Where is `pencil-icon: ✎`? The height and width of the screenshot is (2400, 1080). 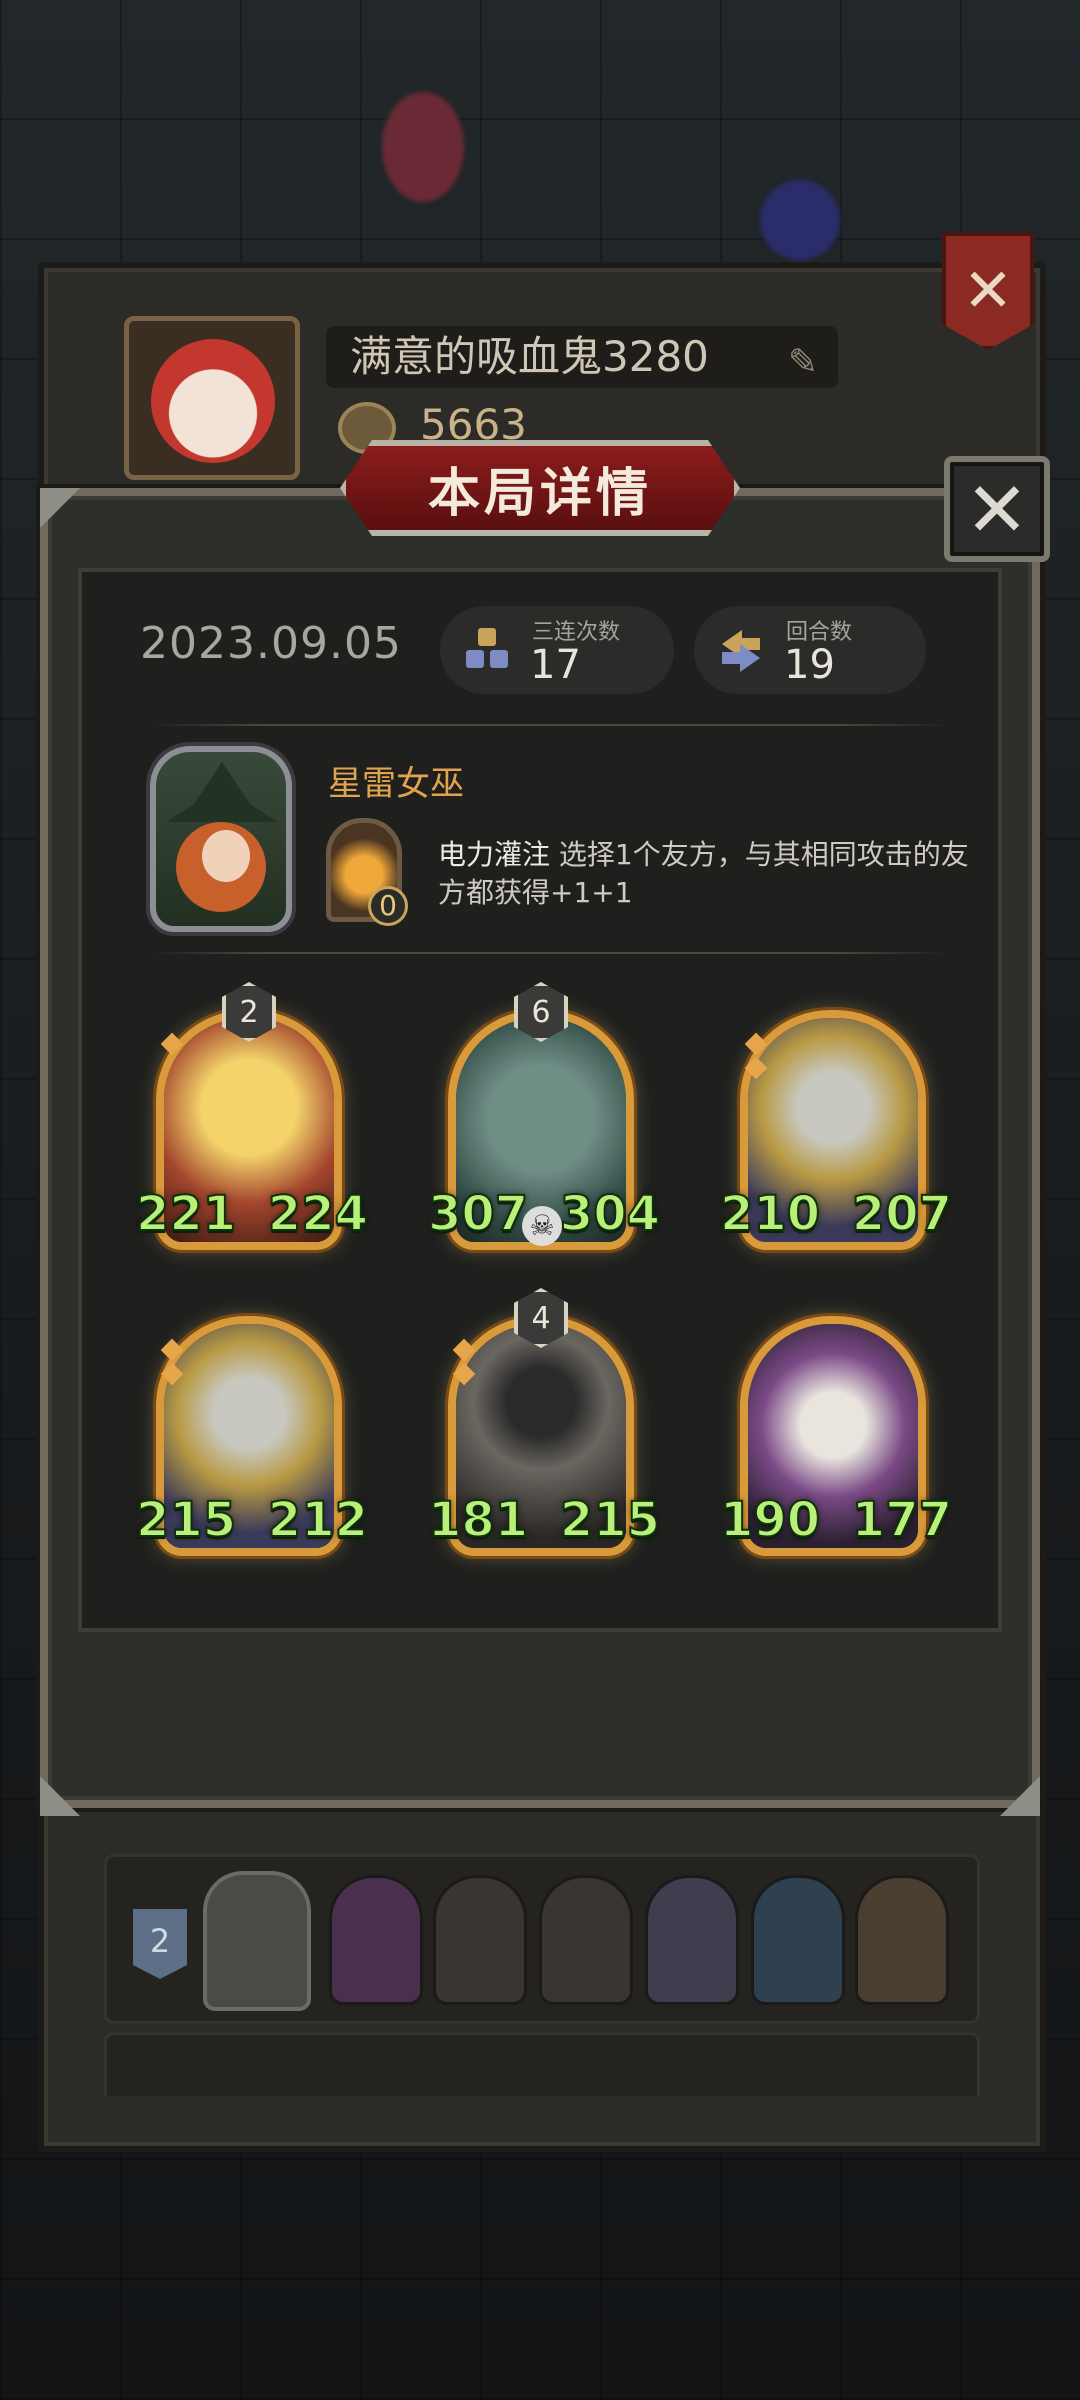
pencil-icon: ✎ is located at coordinates (803, 363).